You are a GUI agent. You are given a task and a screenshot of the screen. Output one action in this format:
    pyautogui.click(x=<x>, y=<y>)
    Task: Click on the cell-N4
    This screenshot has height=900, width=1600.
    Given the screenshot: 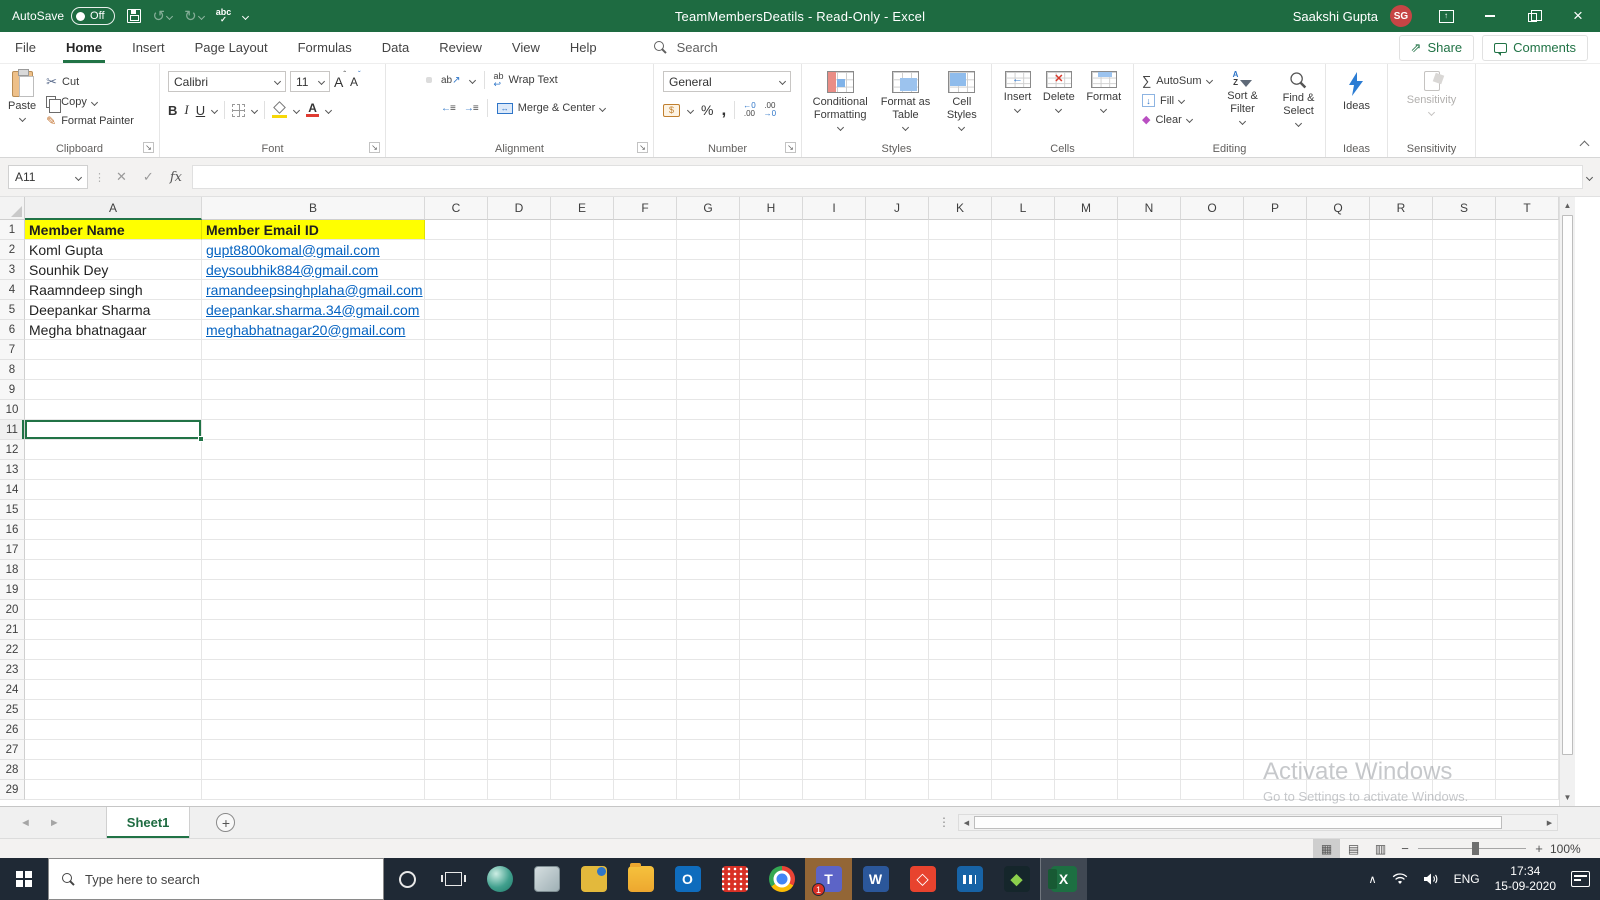 What is the action you would take?
    pyautogui.click(x=1149, y=290)
    